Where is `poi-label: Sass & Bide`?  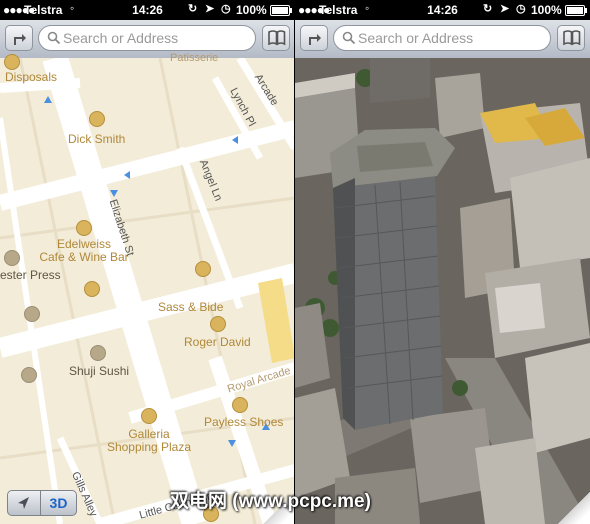 poi-label: Sass & Bide is located at coordinates (190, 307).